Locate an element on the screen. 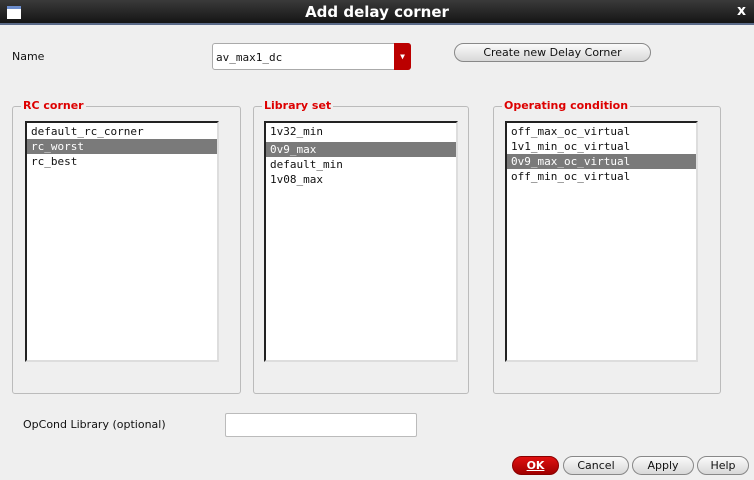 Image resolution: width=754 pixels, height=480 pixels. title-bar: Add delay corner x is located at coordinates (377, 12).